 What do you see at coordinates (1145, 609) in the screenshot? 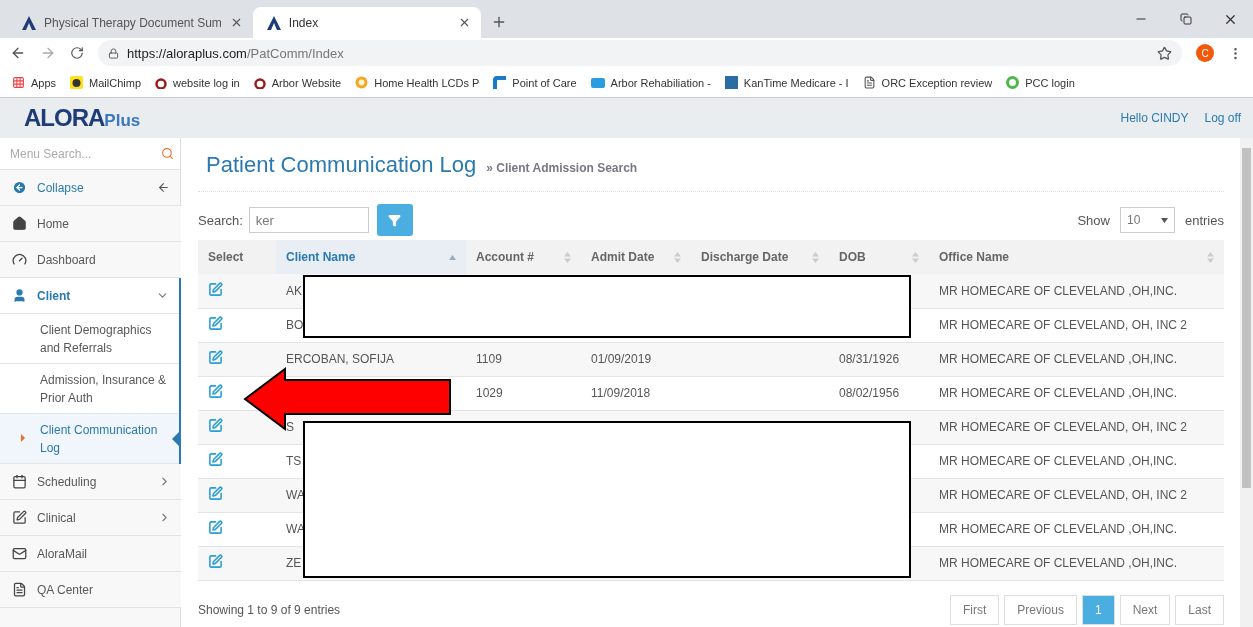
I see `pagination-button: Next` at bounding box center [1145, 609].